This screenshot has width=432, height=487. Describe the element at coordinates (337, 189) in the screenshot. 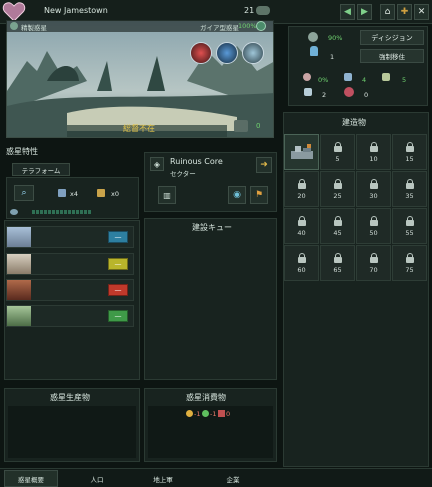

I see `building-slot-locked: 25` at that location.